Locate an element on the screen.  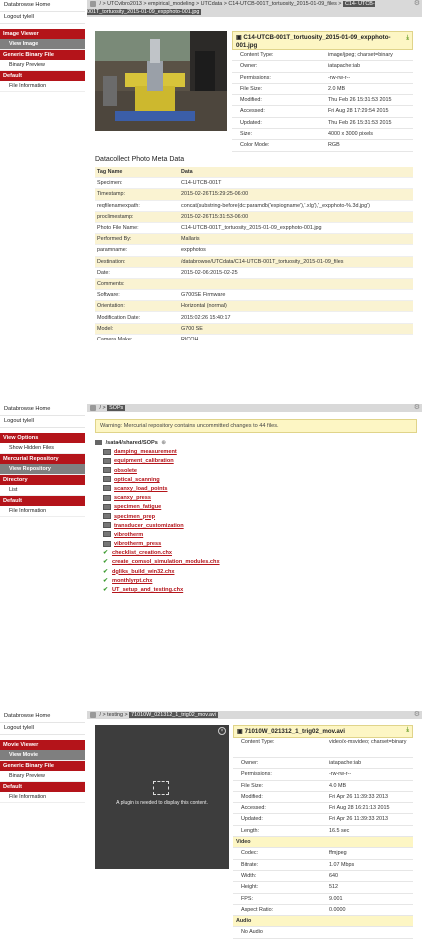
info-key: Height: is located at coordinates (250, 887).